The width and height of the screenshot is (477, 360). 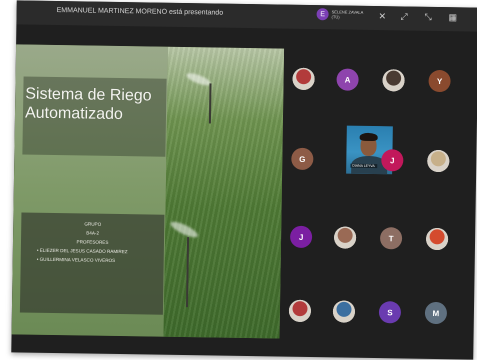 What do you see at coordinates (335, 17) in the screenshot?
I see `user-name-line2: (TÚ)` at bounding box center [335, 17].